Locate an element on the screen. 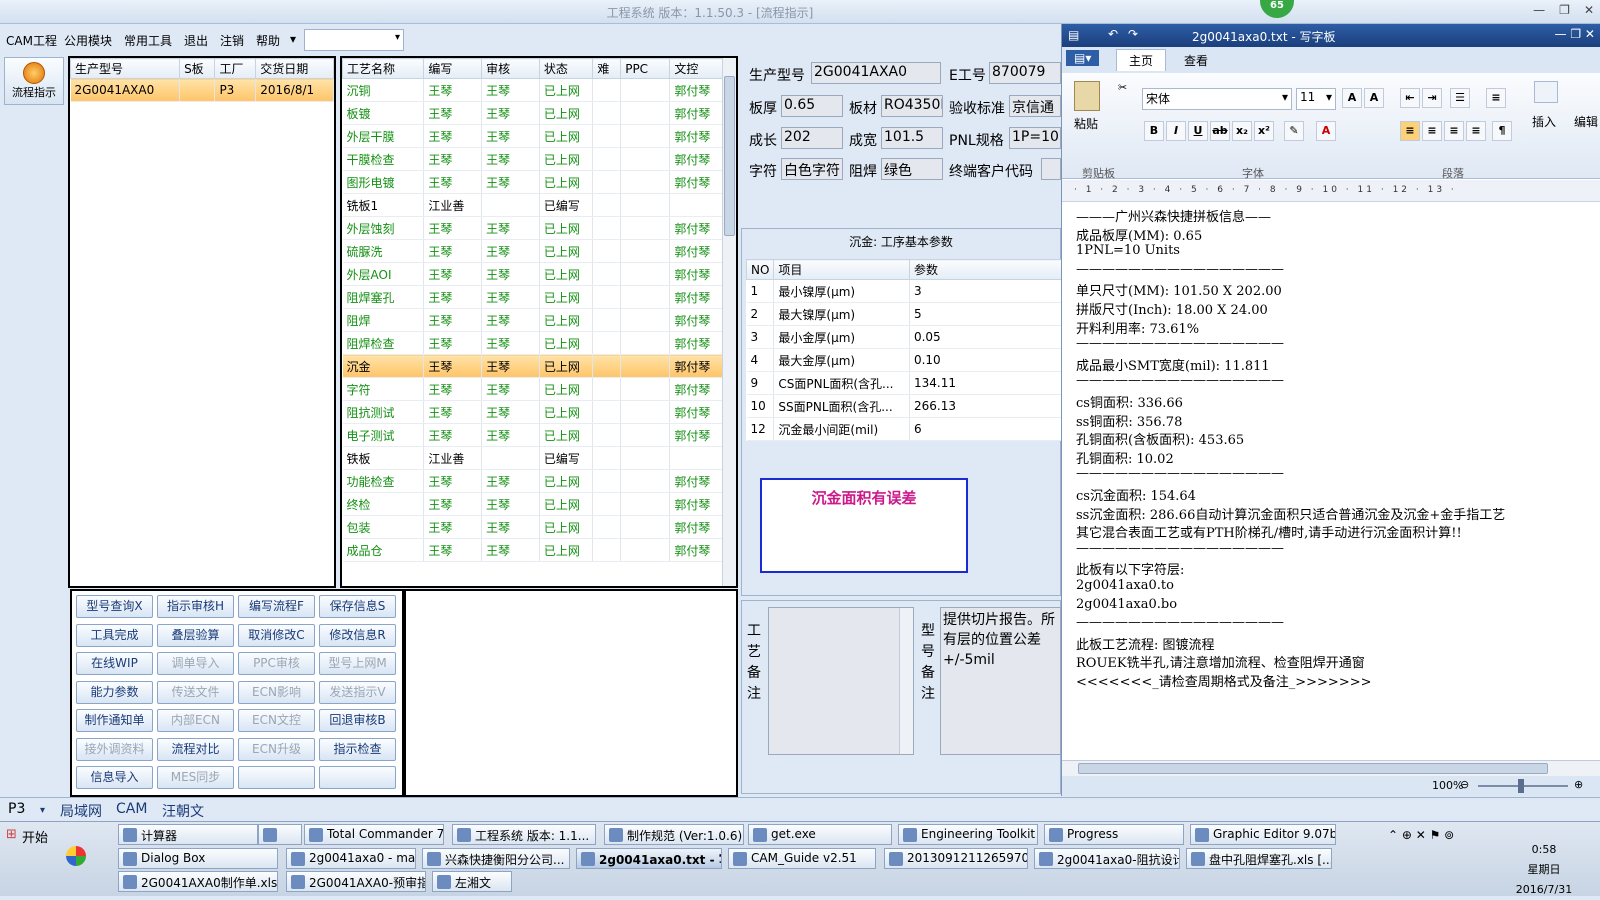 The image size is (1600, 900). action-button: ECN升级 is located at coordinates (276, 749).